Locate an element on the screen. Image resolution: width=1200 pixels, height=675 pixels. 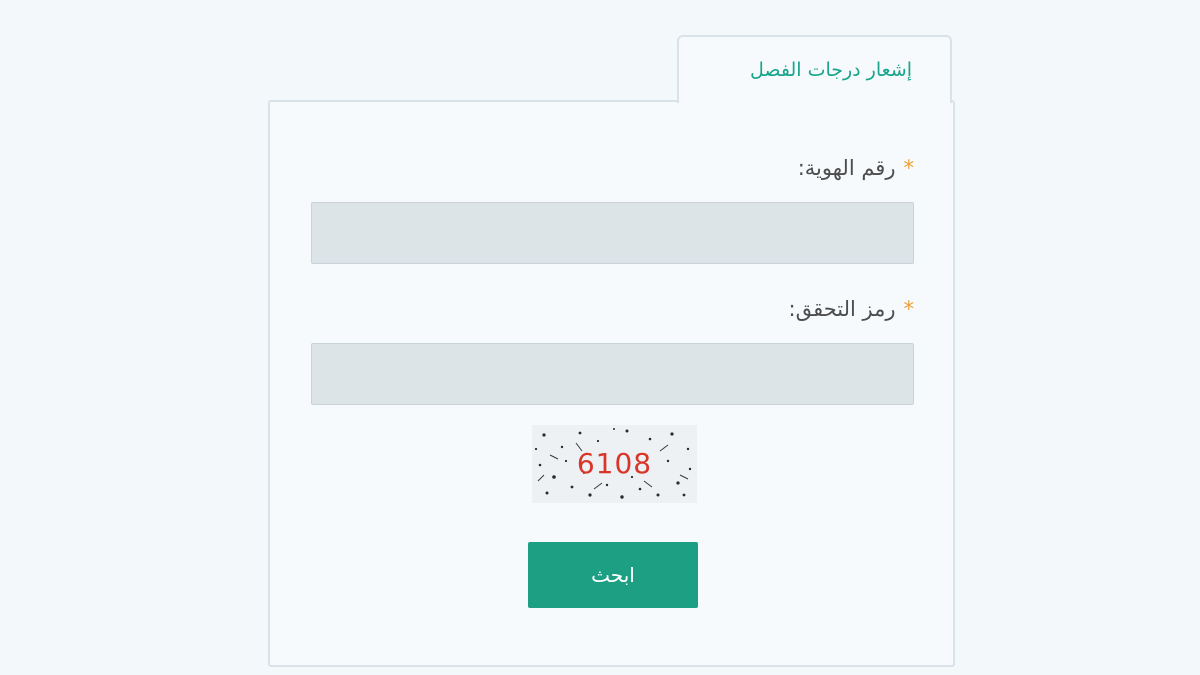
id-number-label: * رقم الهوية: is located at coordinates (856, 168).